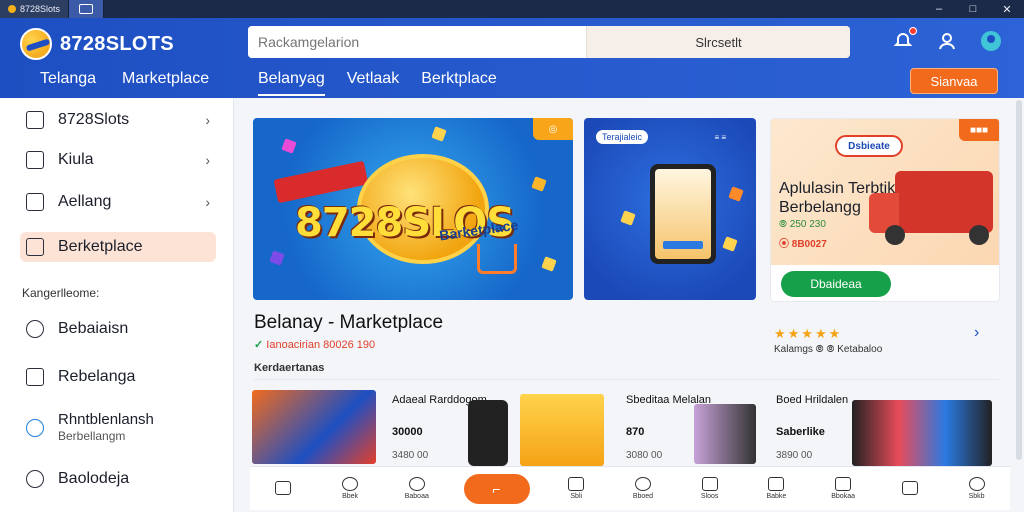 This screenshot has height=512, width=1024. Describe the element at coordinates (512, 9) in the screenshot. I see `title-bar: 8728Slots – □ ✕` at that location.